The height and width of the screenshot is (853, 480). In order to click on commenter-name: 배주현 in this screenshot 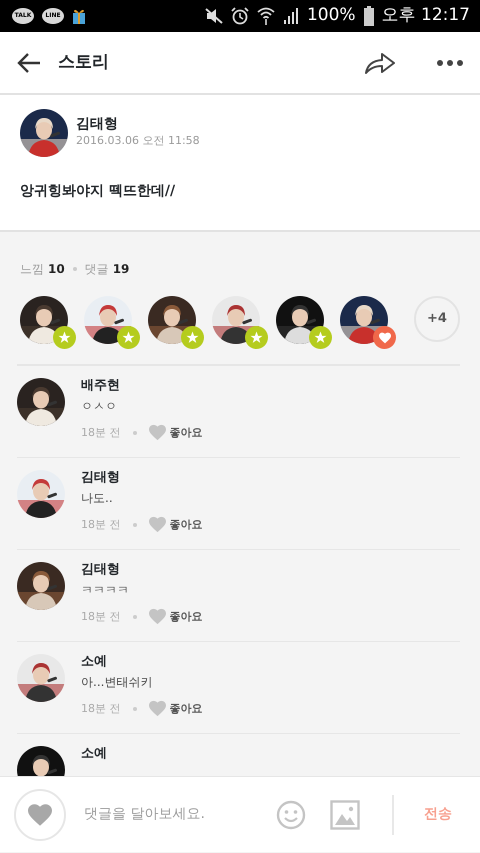, I will do `click(101, 386)`.